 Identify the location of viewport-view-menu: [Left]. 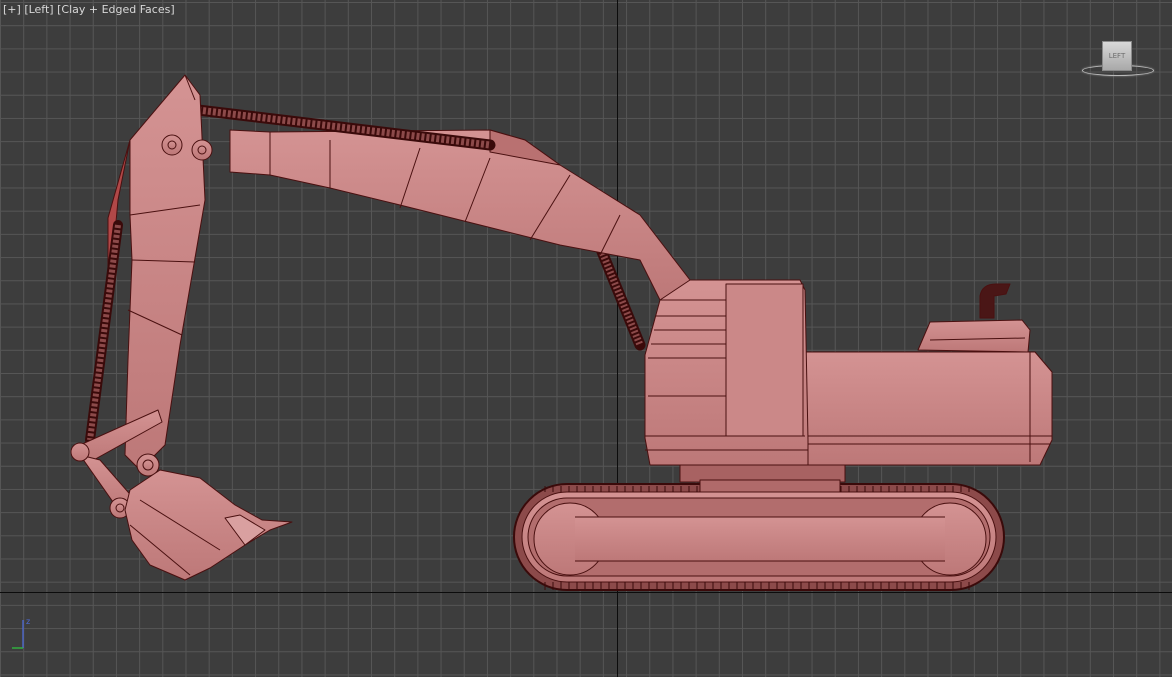
(38, 9).